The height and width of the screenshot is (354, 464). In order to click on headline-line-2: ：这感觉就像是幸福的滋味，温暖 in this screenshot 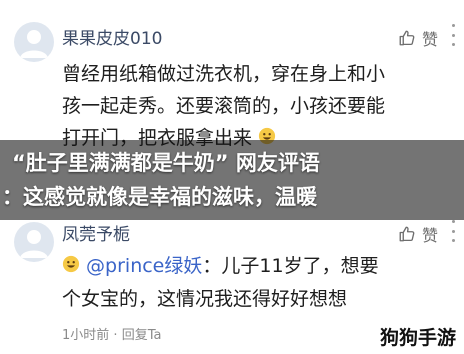, I will do `click(159, 197)`.